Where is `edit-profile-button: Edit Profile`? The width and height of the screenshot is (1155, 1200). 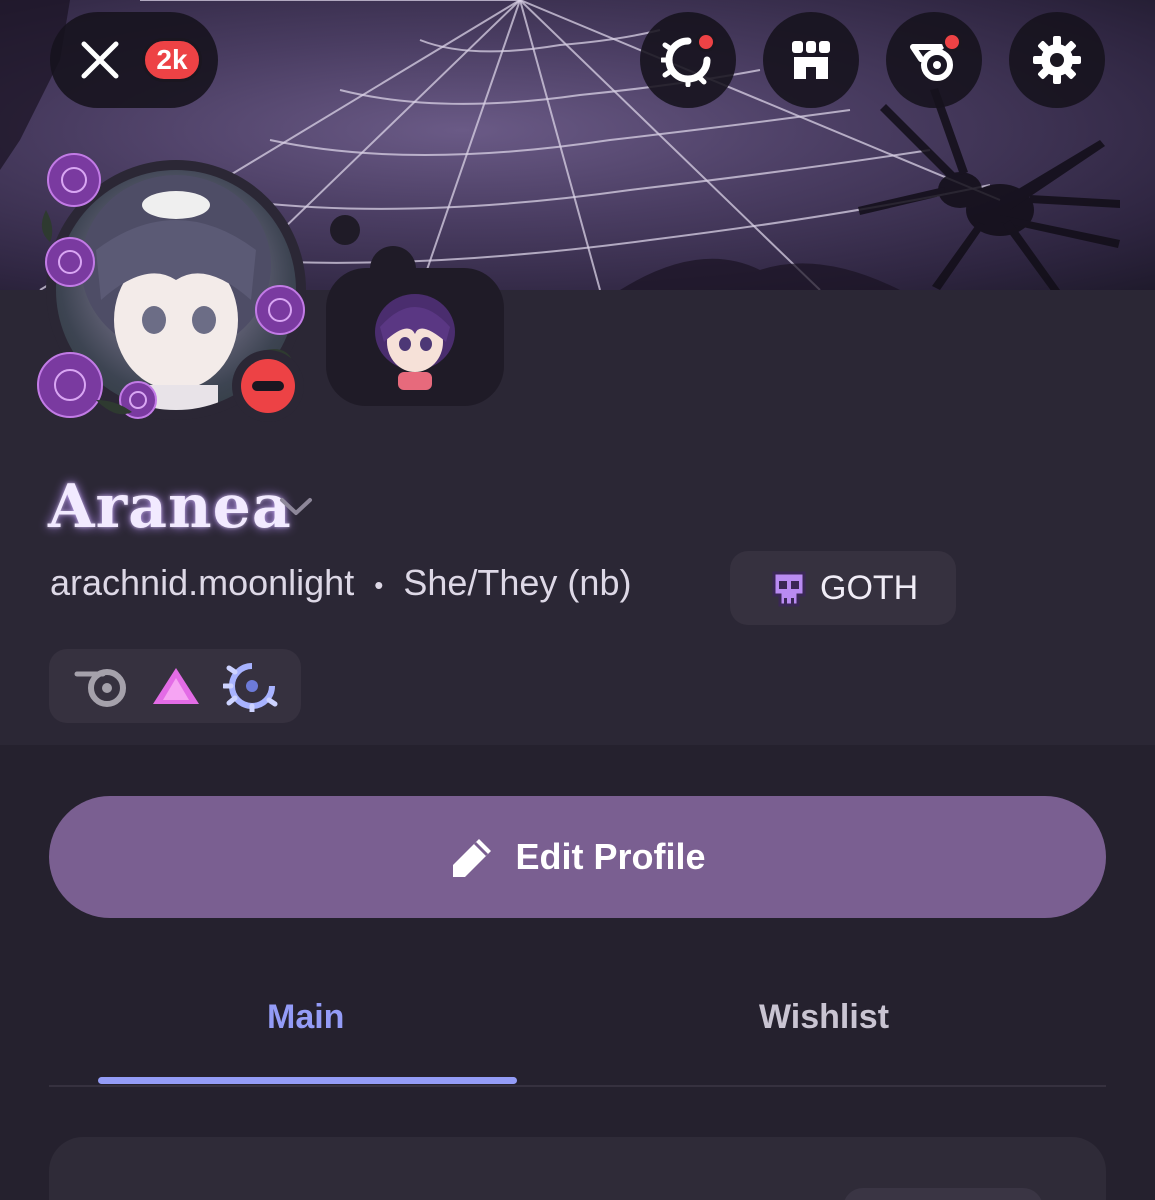 edit-profile-button: Edit Profile is located at coordinates (577, 857).